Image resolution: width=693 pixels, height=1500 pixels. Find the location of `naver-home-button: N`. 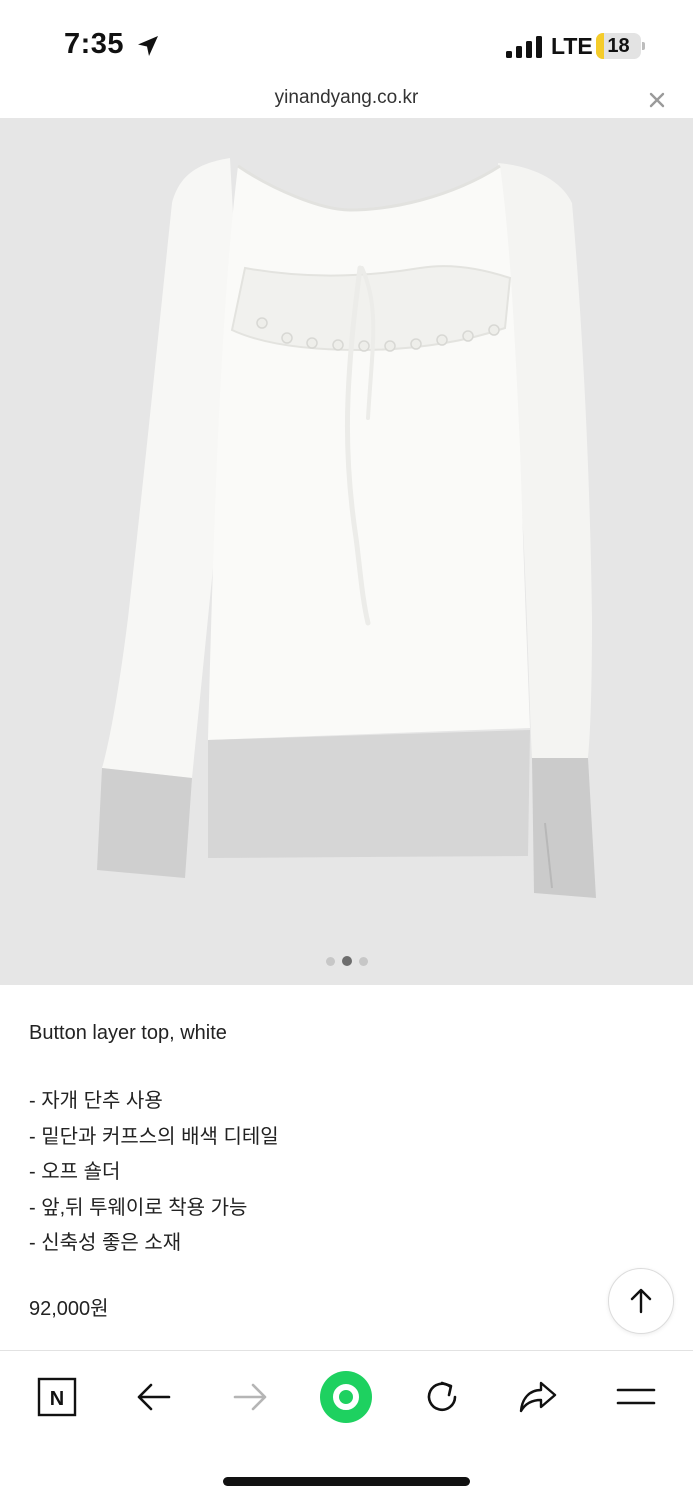

naver-home-button: N is located at coordinates (57, 1397).